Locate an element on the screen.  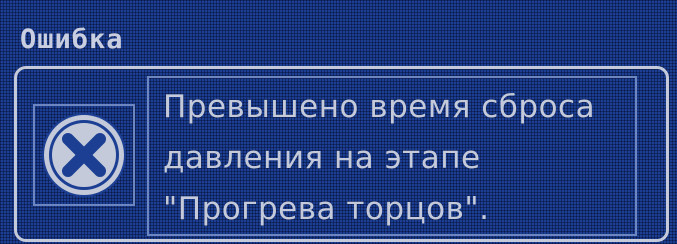
error-message-line-1: Превышено время сброса is located at coordinates (379, 107).